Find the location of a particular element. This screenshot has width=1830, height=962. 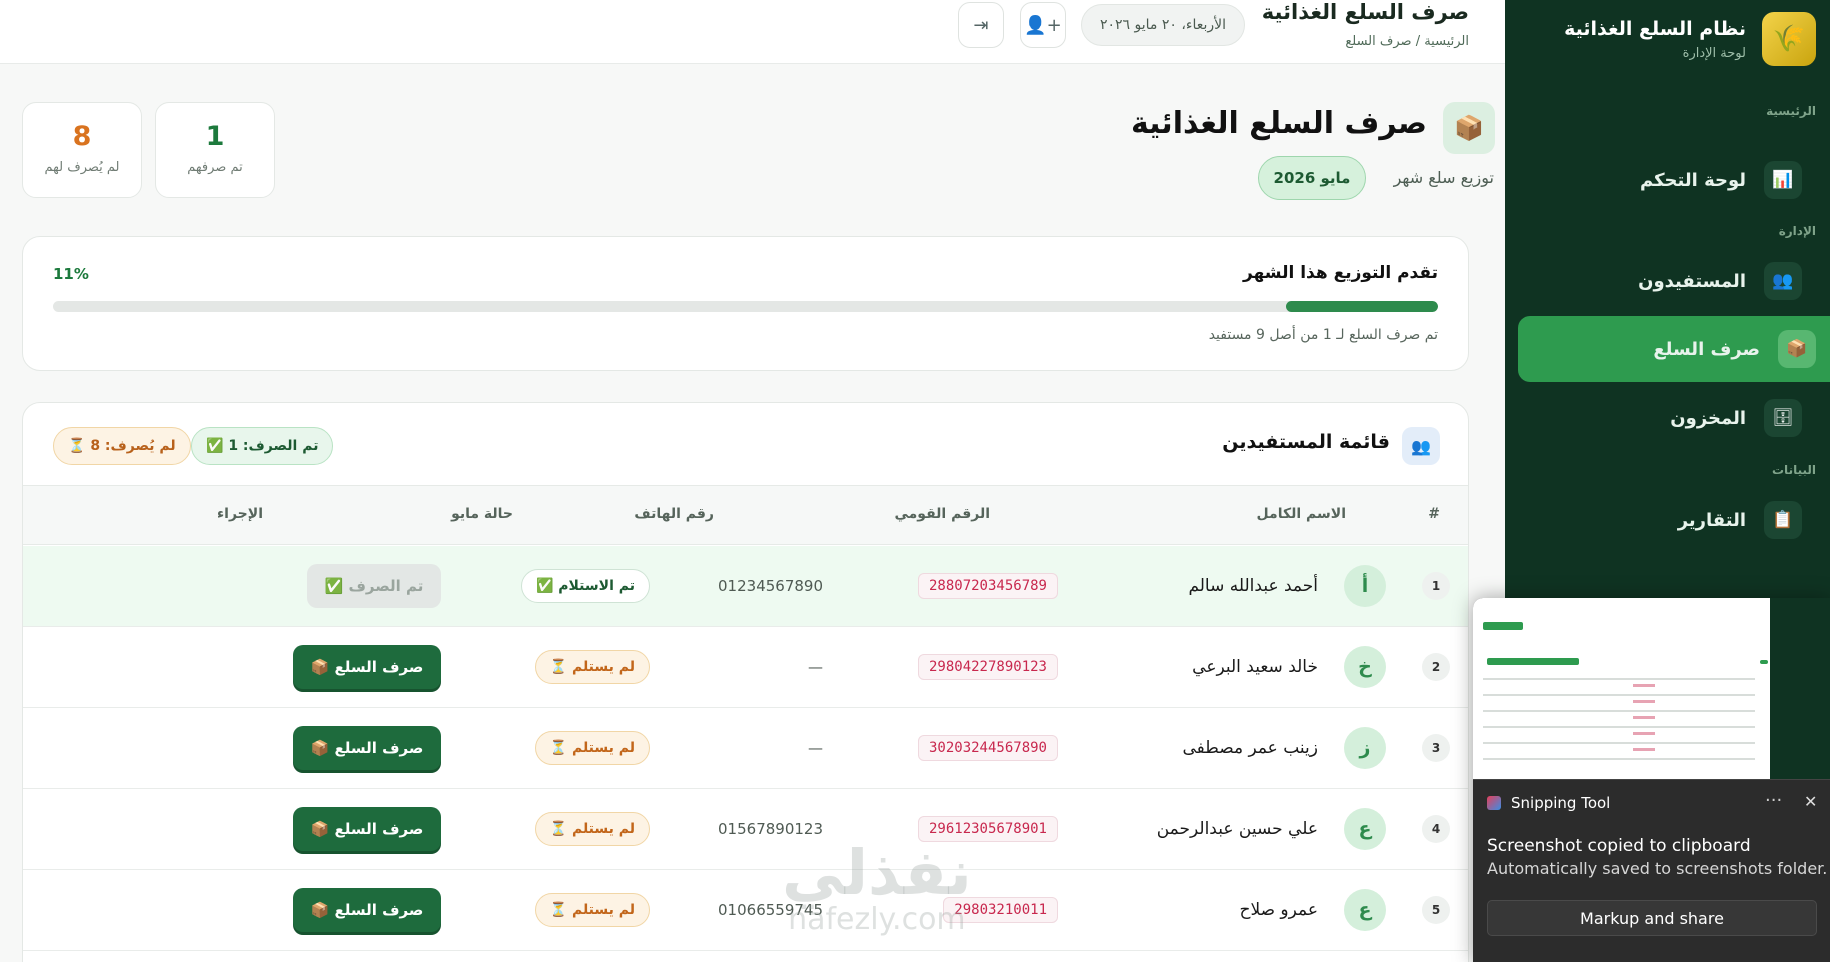

month-badge: مايو 2026 is located at coordinates (1312, 178).